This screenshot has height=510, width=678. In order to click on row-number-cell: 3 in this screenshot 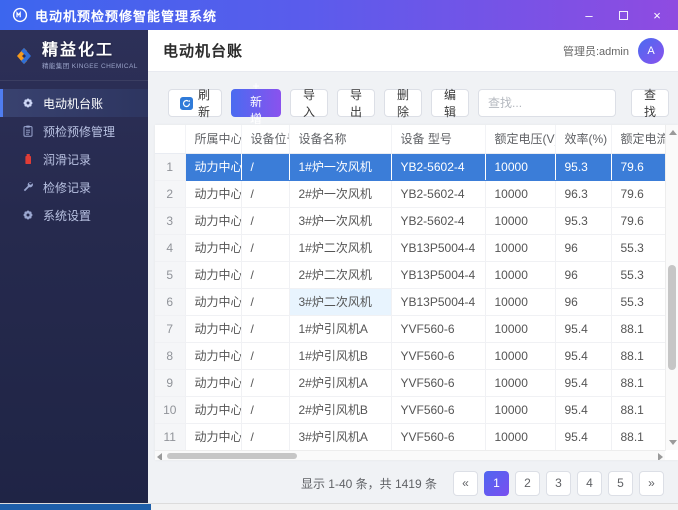, I will do `click(170, 221)`.